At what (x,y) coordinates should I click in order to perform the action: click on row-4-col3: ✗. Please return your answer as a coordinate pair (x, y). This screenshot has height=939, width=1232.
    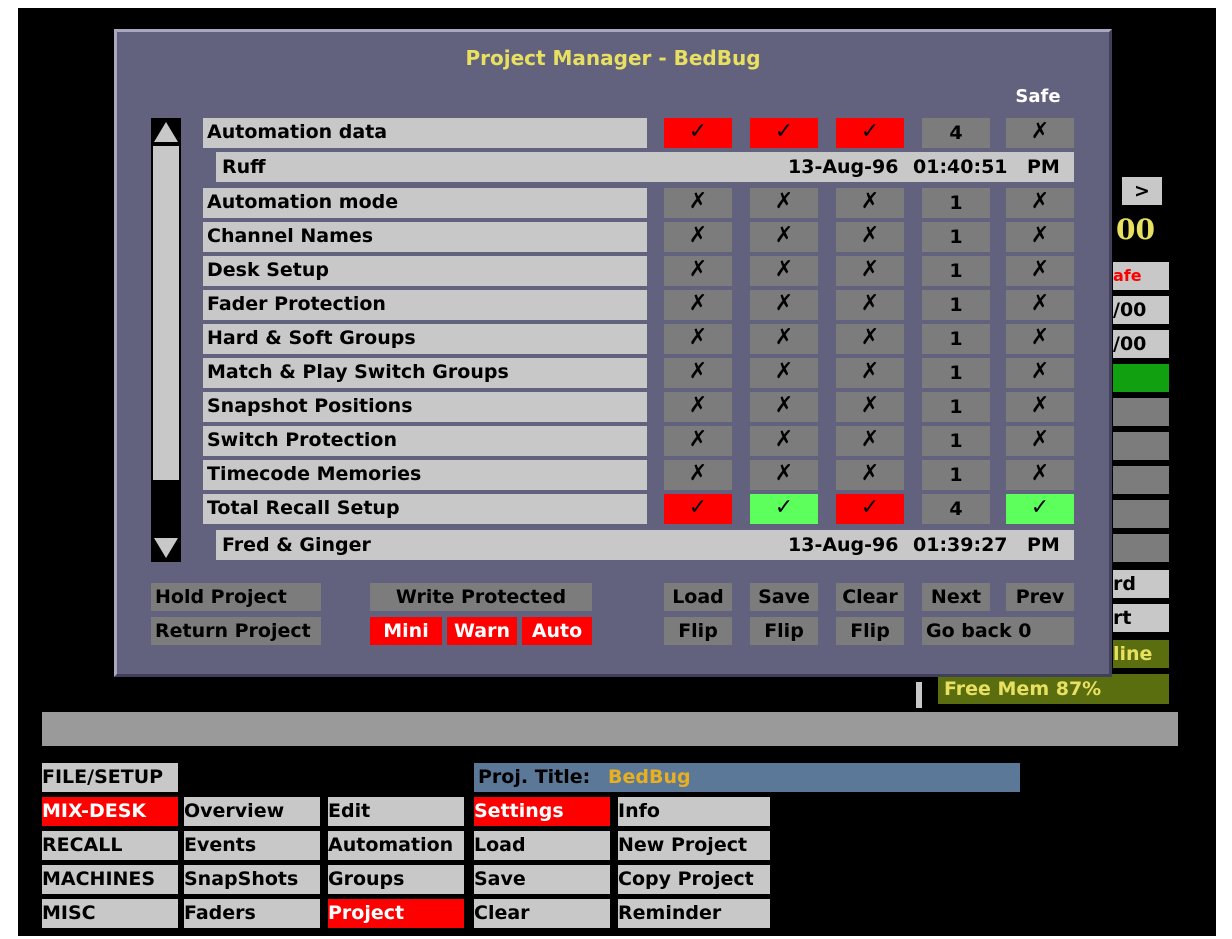
    Looking at the image, I should click on (870, 305).